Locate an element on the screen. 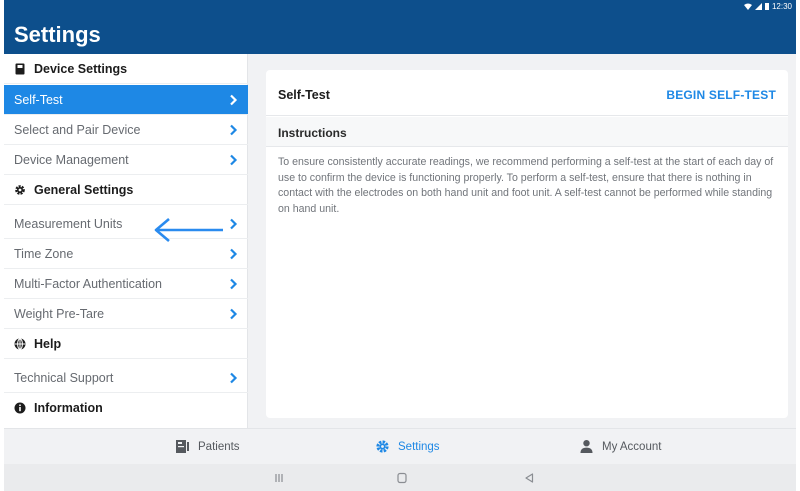 This screenshot has height=491, width=800. sidebar-item-label: Time Zone is located at coordinates (44, 253).